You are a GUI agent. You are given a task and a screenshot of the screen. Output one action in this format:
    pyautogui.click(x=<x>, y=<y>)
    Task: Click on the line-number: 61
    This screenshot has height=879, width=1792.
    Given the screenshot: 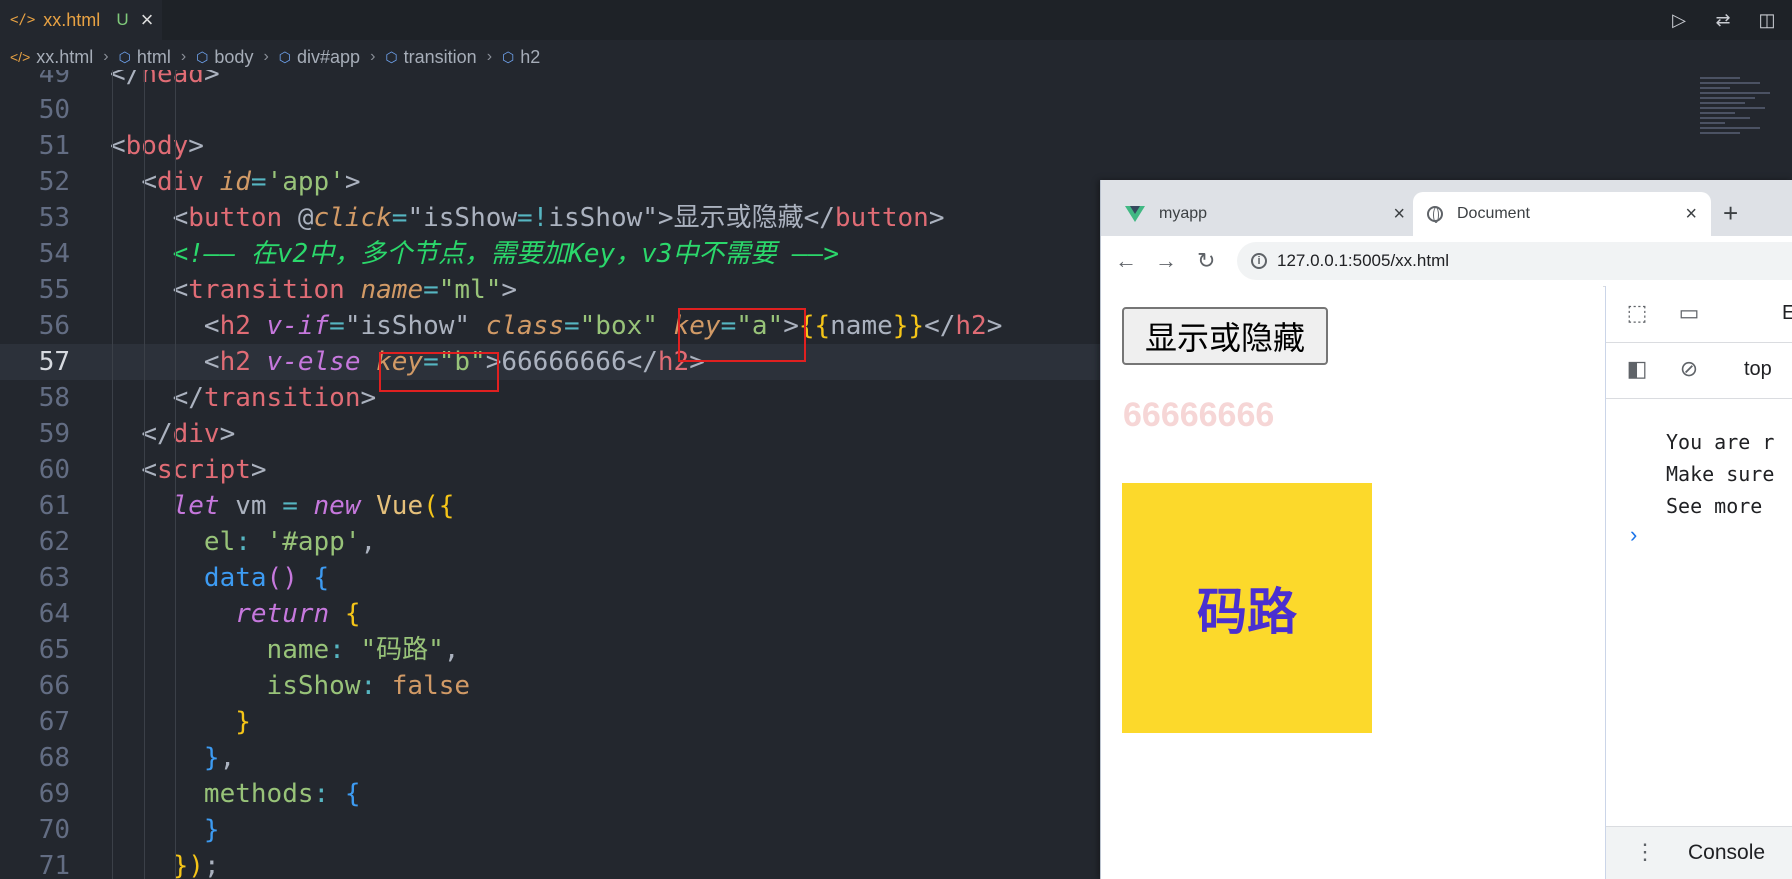 What is the action you would take?
    pyautogui.click(x=54, y=506)
    